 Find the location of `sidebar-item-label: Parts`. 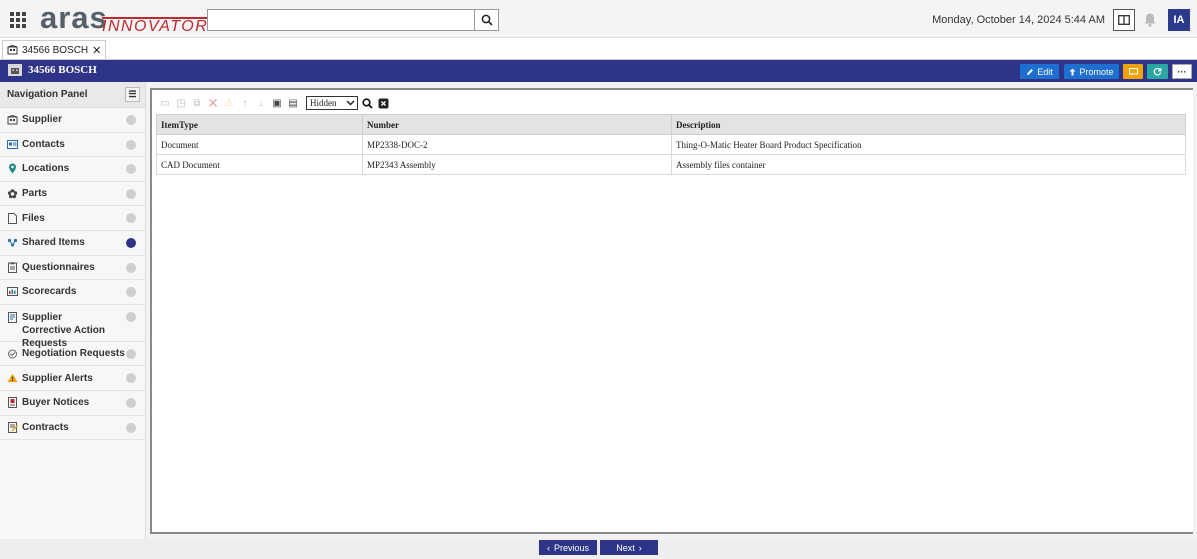

sidebar-item-label: Parts is located at coordinates (35, 194).